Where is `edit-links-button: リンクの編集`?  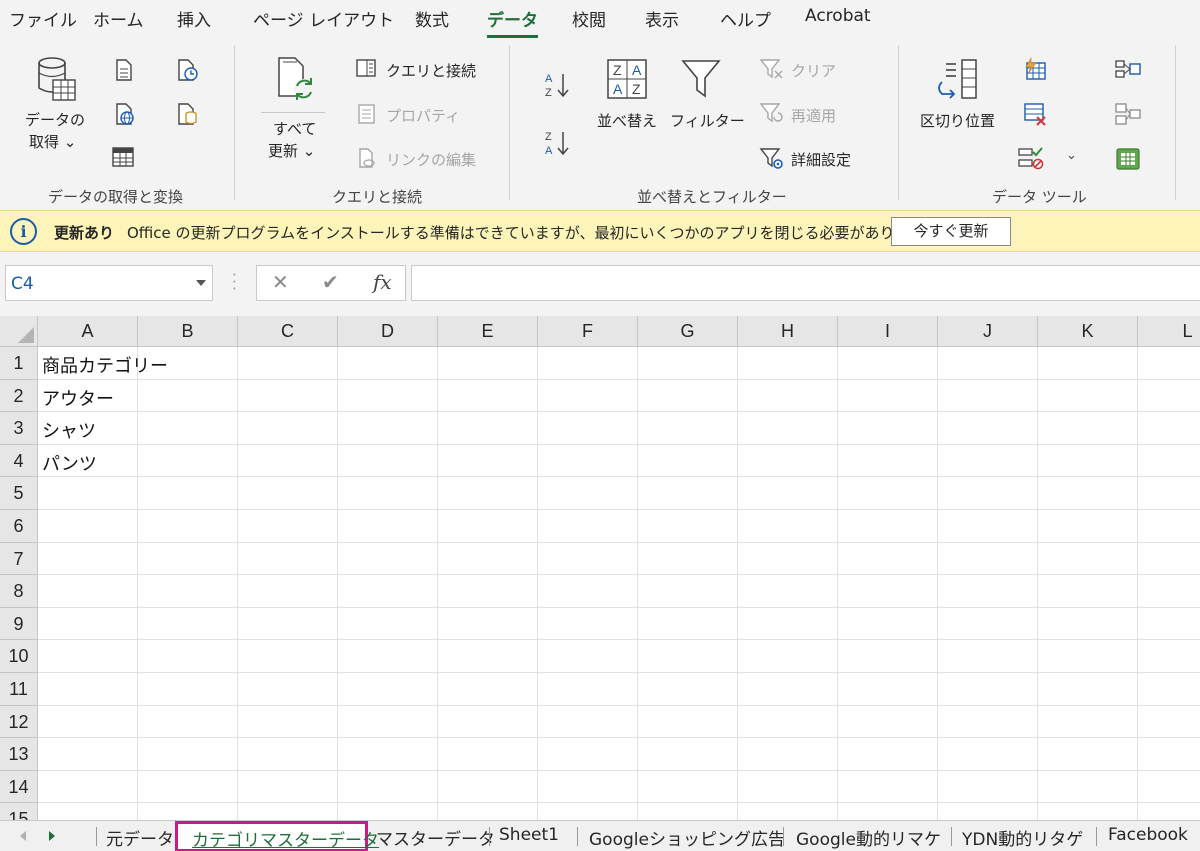
edit-links-button: リンクの編集 is located at coordinates (431, 159).